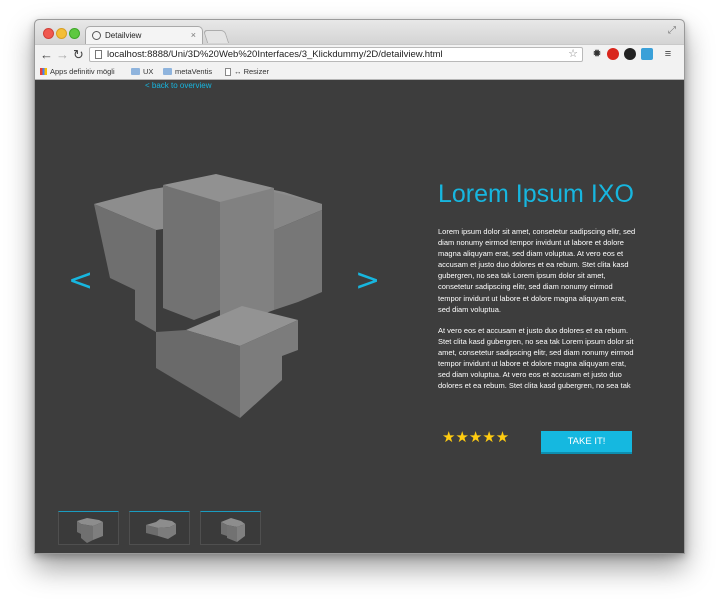 The image size is (717, 600). Describe the element at coordinates (647, 54) in the screenshot. I see `extension-icon` at that location.